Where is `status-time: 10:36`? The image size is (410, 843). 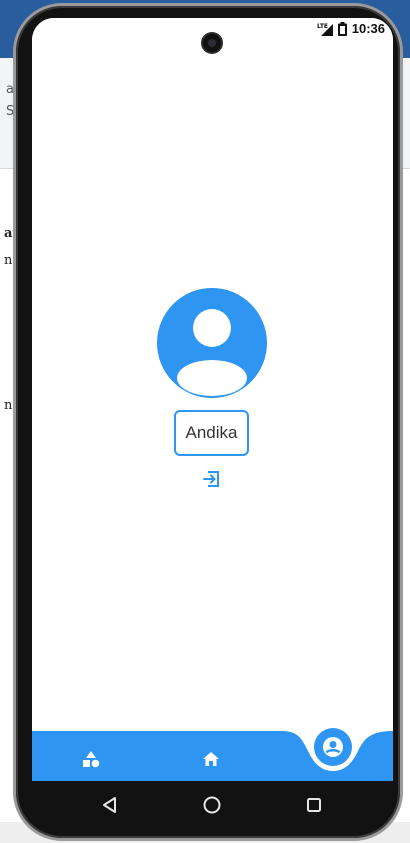 status-time: 10:36 is located at coordinates (368, 28).